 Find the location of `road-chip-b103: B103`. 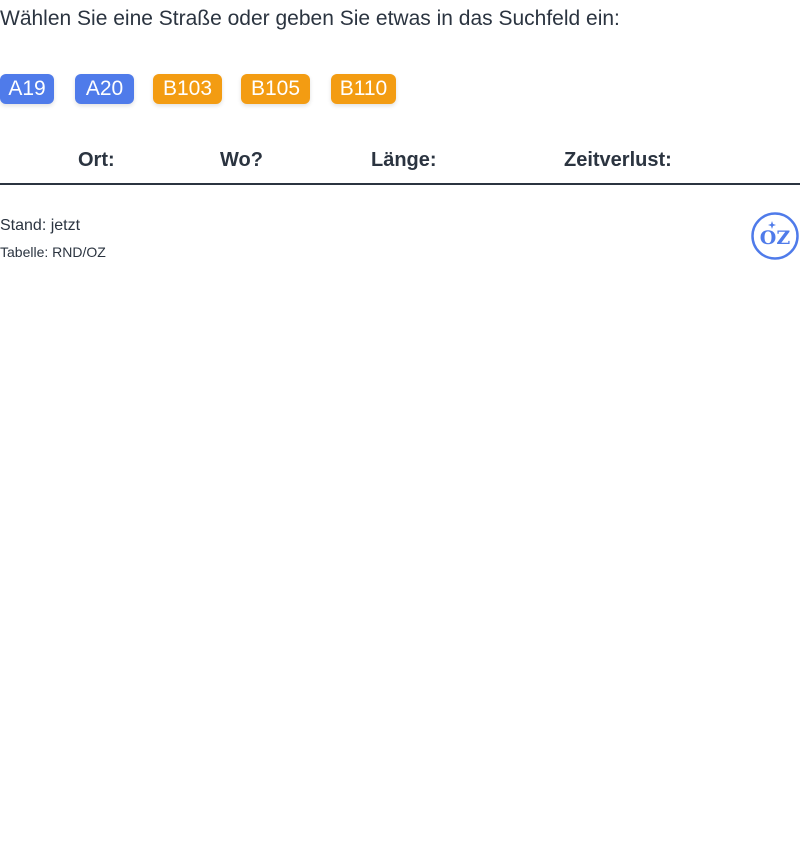

road-chip-b103: B103 is located at coordinates (187, 89).